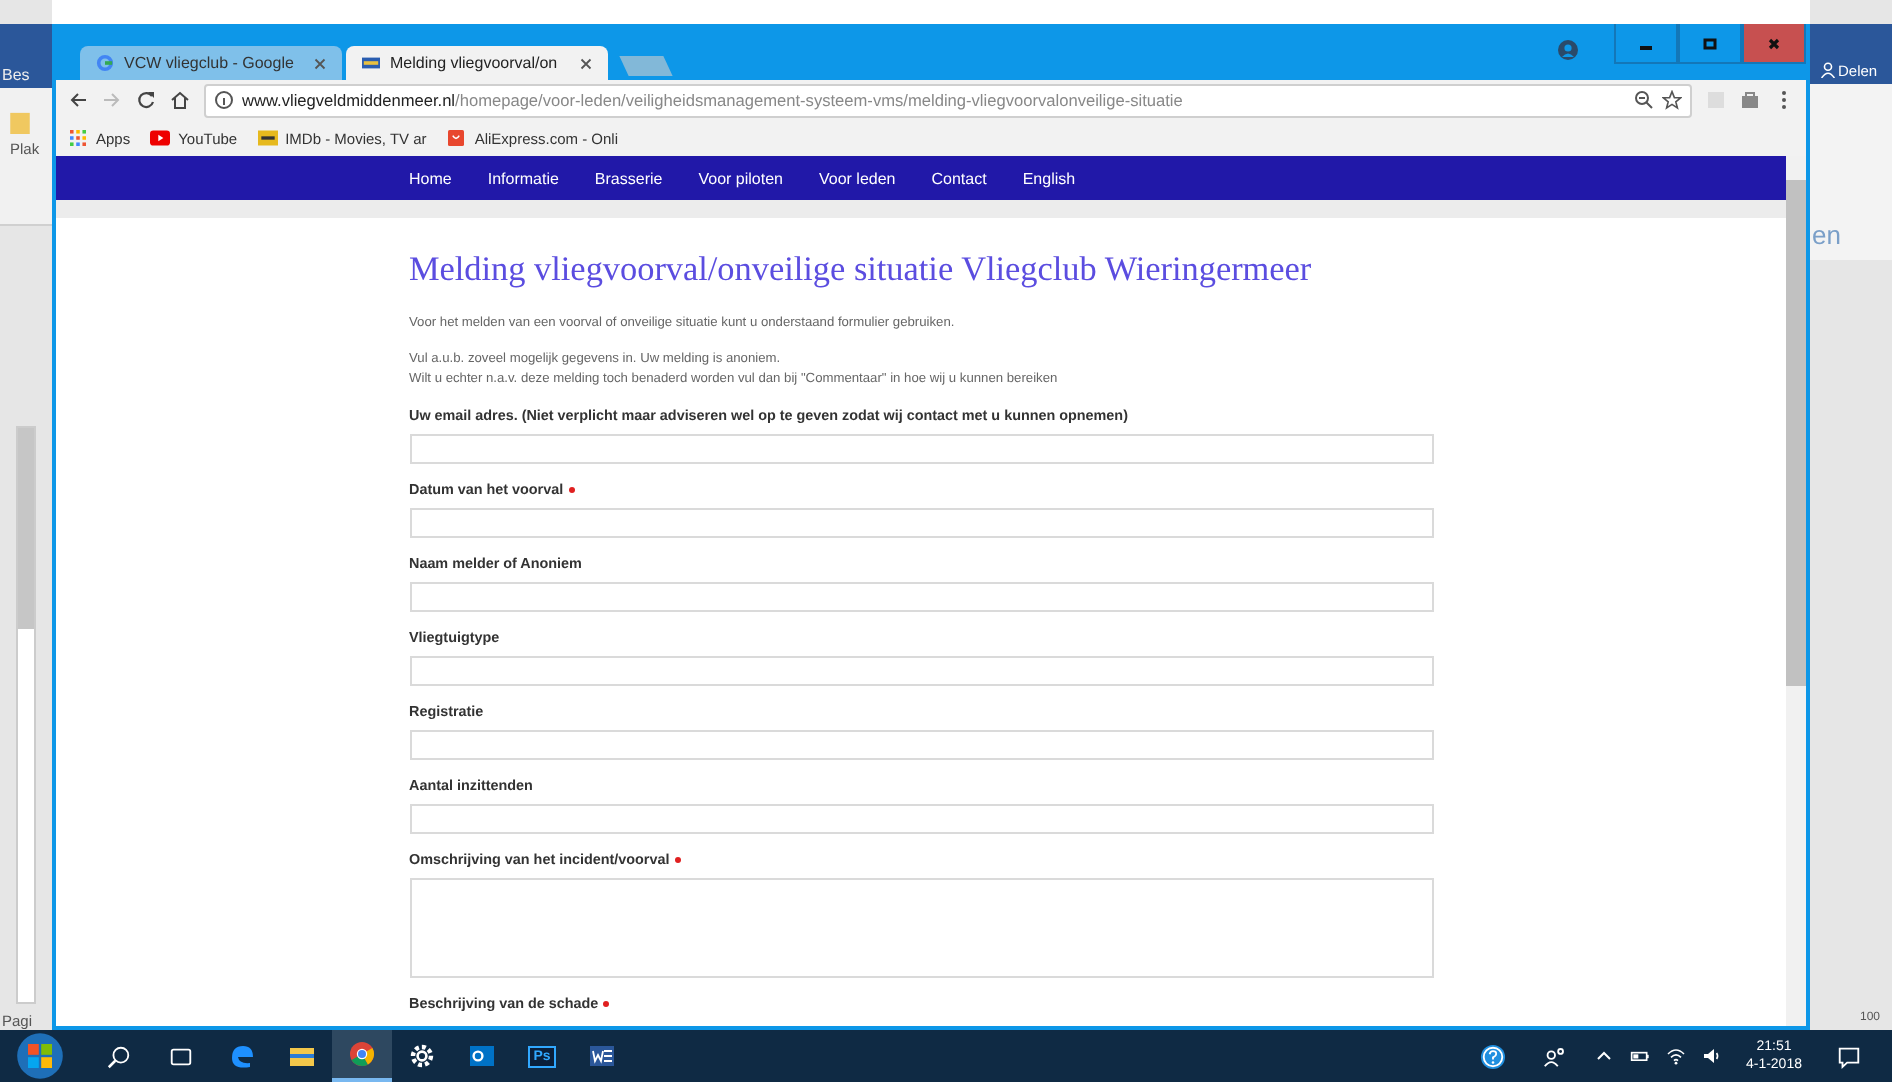 This screenshot has height=1082, width=1892. What do you see at coordinates (1851, 40) in the screenshot?
I see `title-bar` at bounding box center [1851, 40].